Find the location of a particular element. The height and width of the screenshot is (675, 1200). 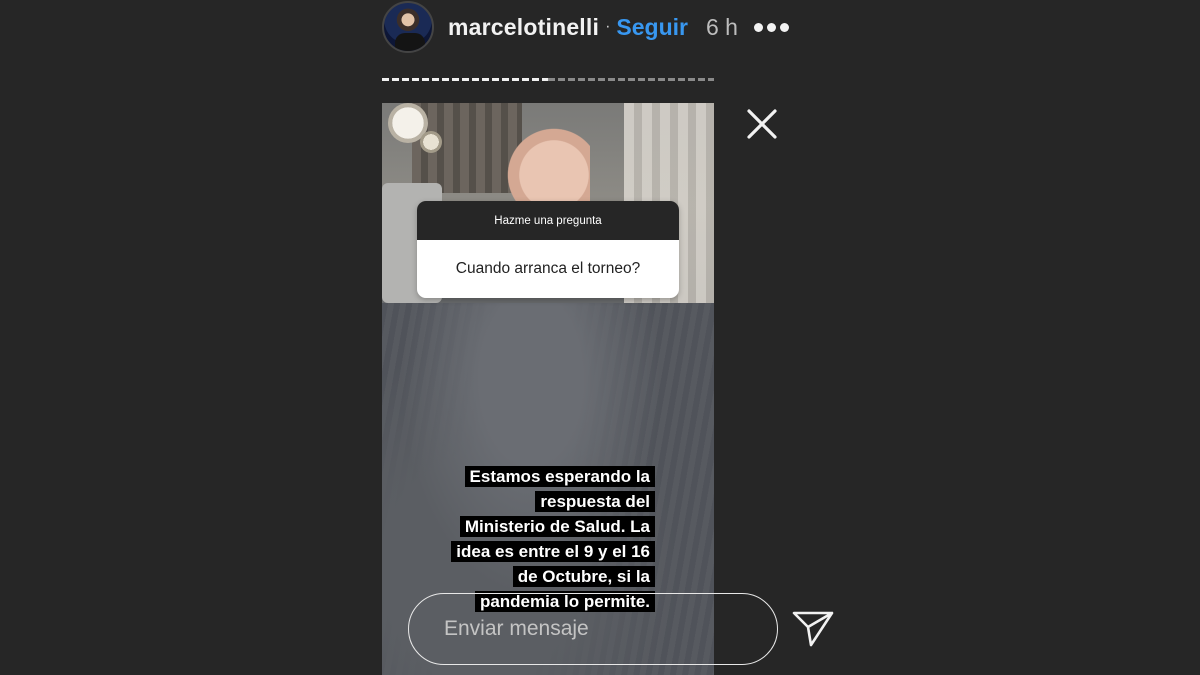

caption-line: Ministerio de Salud. La is located at coordinates (557, 526).